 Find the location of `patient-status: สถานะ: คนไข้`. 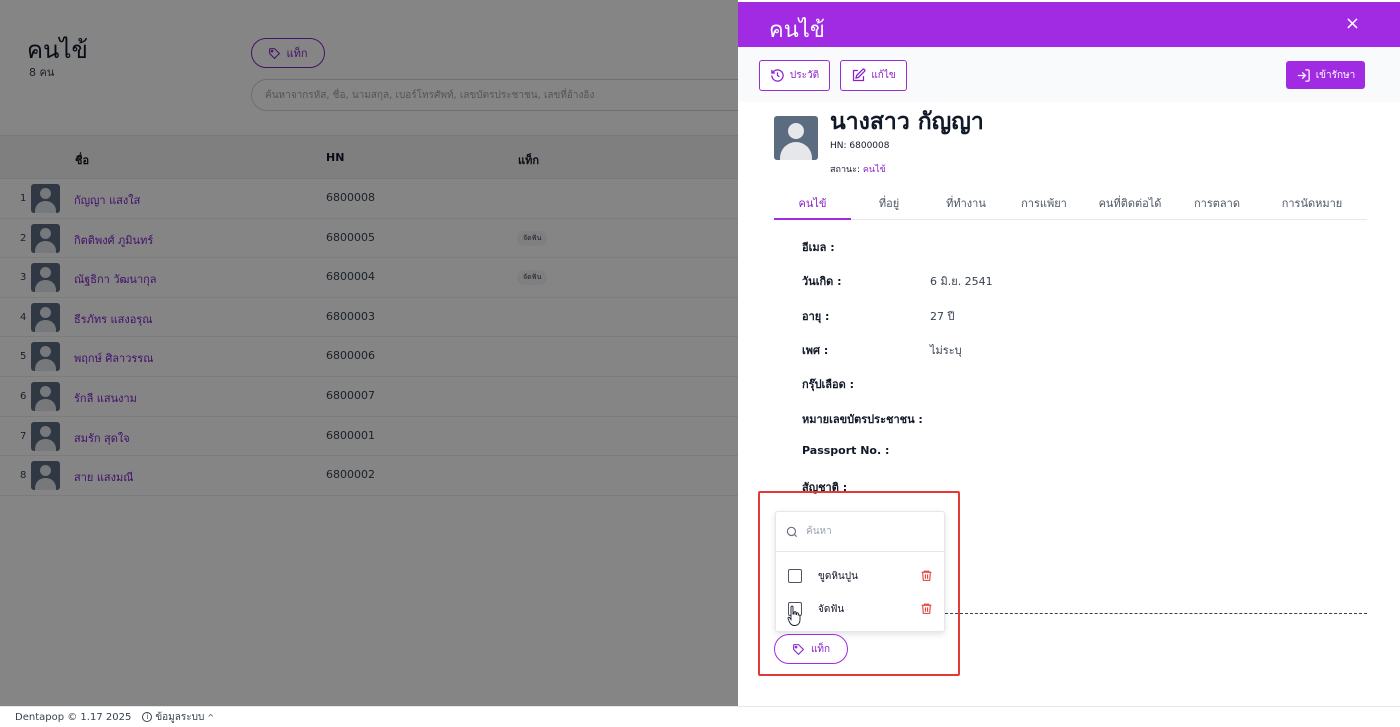

patient-status: สถานะ: คนไข้ is located at coordinates (858, 169).